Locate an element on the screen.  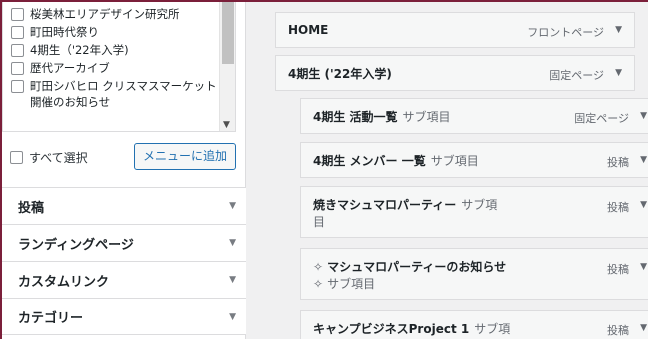
accordion-posts: 投稿 ▼ is located at coordinates (124, 205).